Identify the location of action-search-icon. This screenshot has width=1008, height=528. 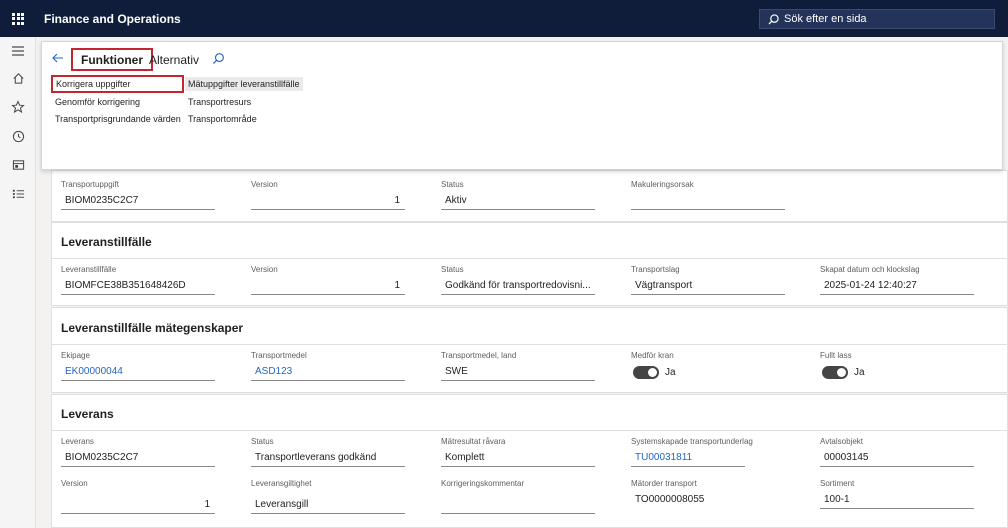
(219, 59).